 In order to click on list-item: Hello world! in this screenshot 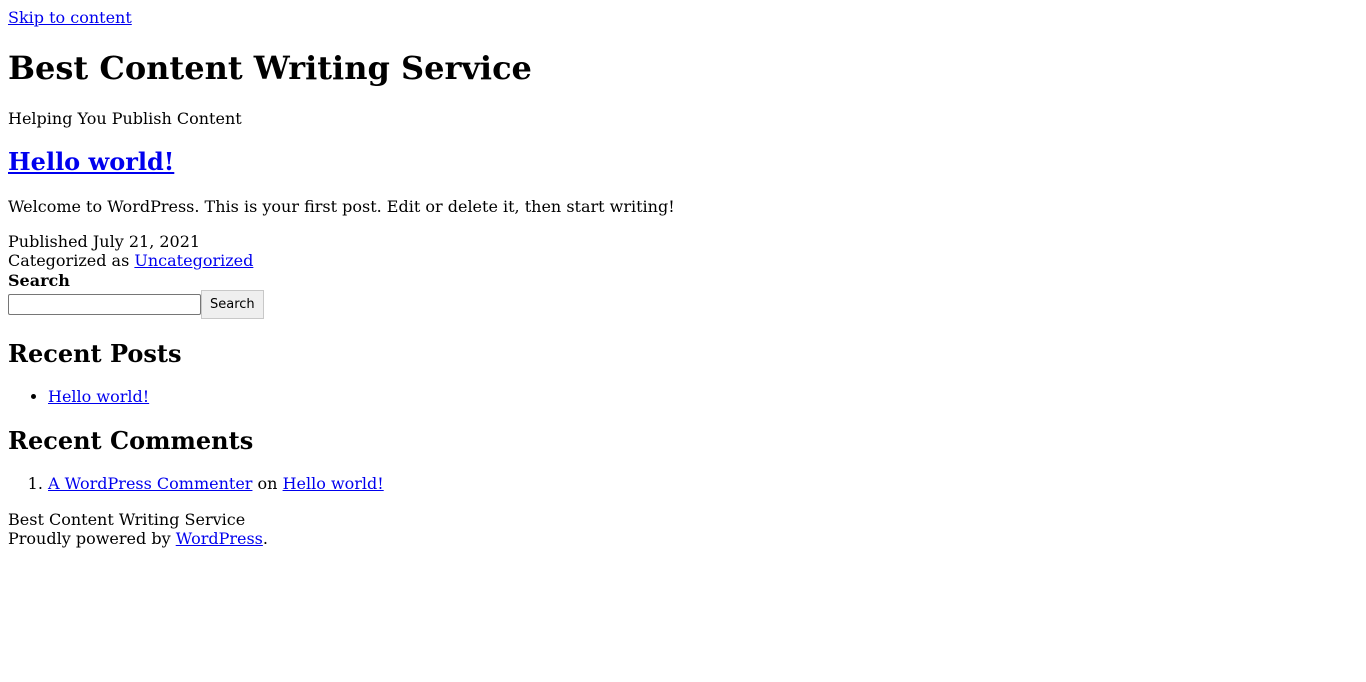, I will do `click(98, 396)`.